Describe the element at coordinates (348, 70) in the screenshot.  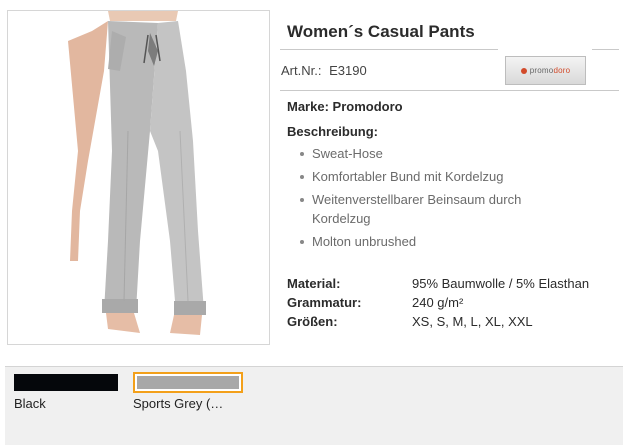
I see `article-number-value: E3190` at that location.